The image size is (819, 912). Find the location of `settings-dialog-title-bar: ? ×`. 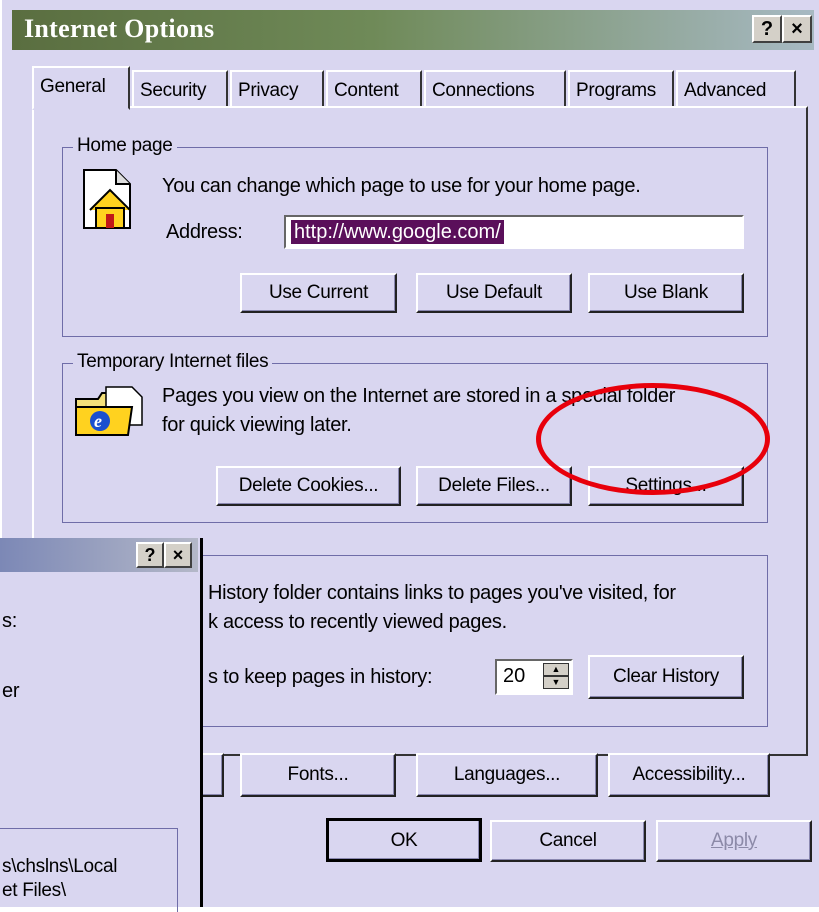

settings-dialog-title-bar: ? × is located at coordinates (99, 555).